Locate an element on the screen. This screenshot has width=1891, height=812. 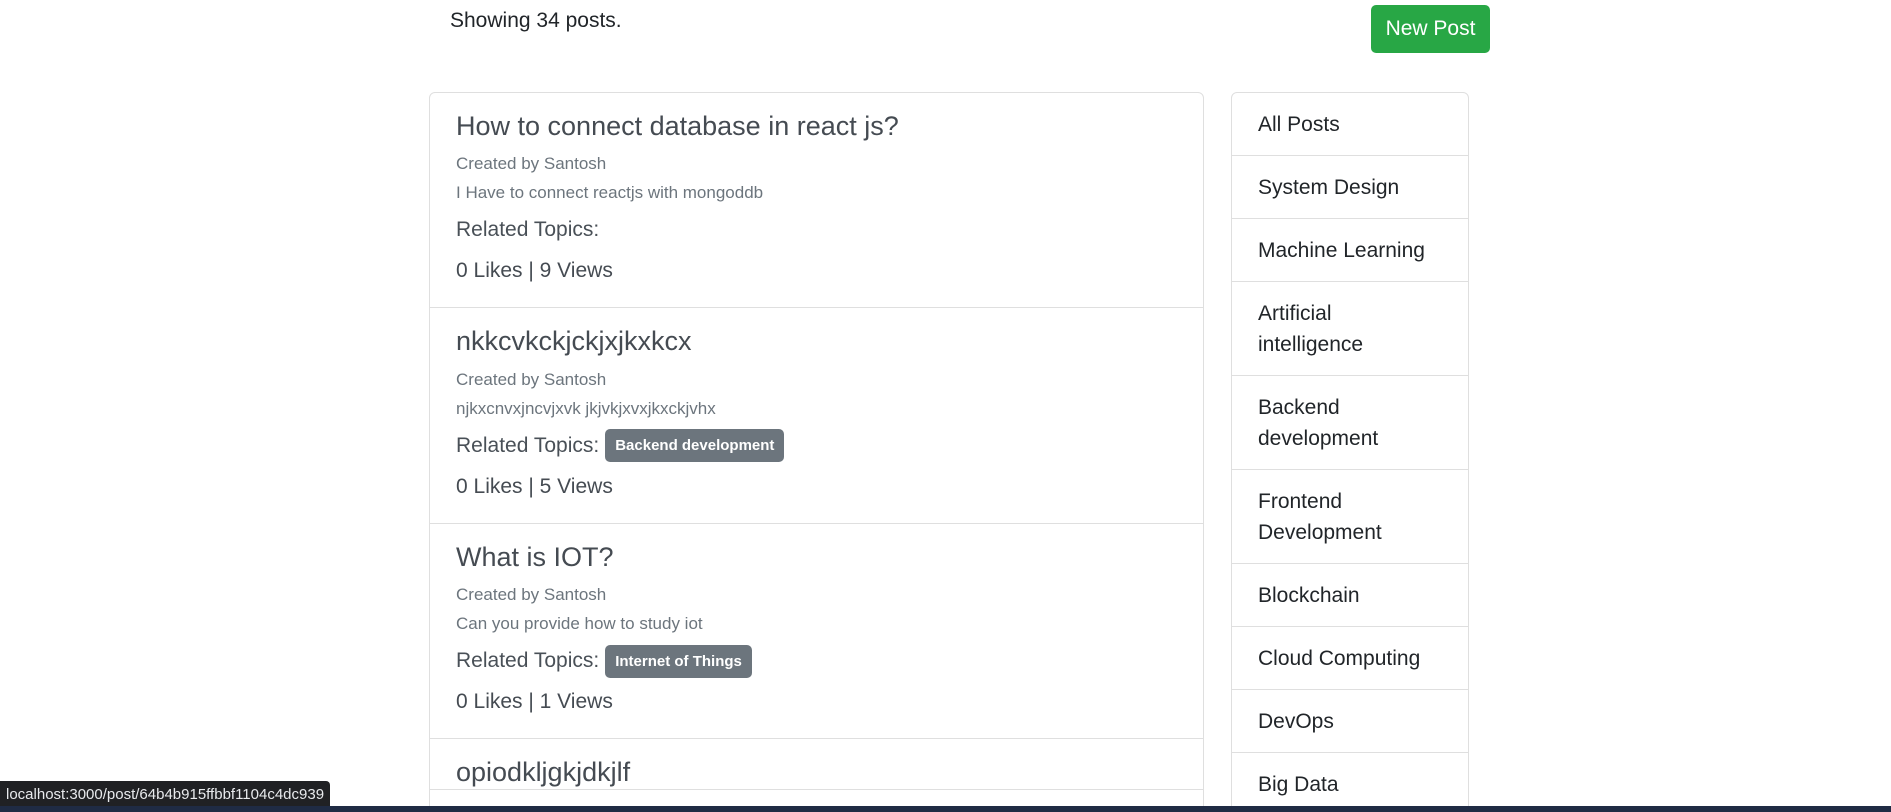
new-post-button: New Post is located at coordinates (1430, 29).